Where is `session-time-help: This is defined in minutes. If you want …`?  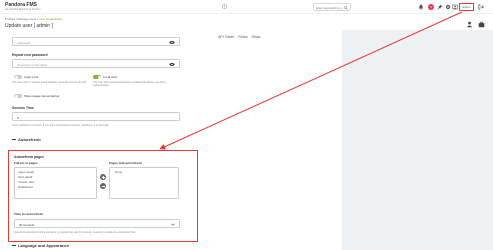
session-time-help: This is defined in minutes. If you want … is located at coordinates (60, 125).